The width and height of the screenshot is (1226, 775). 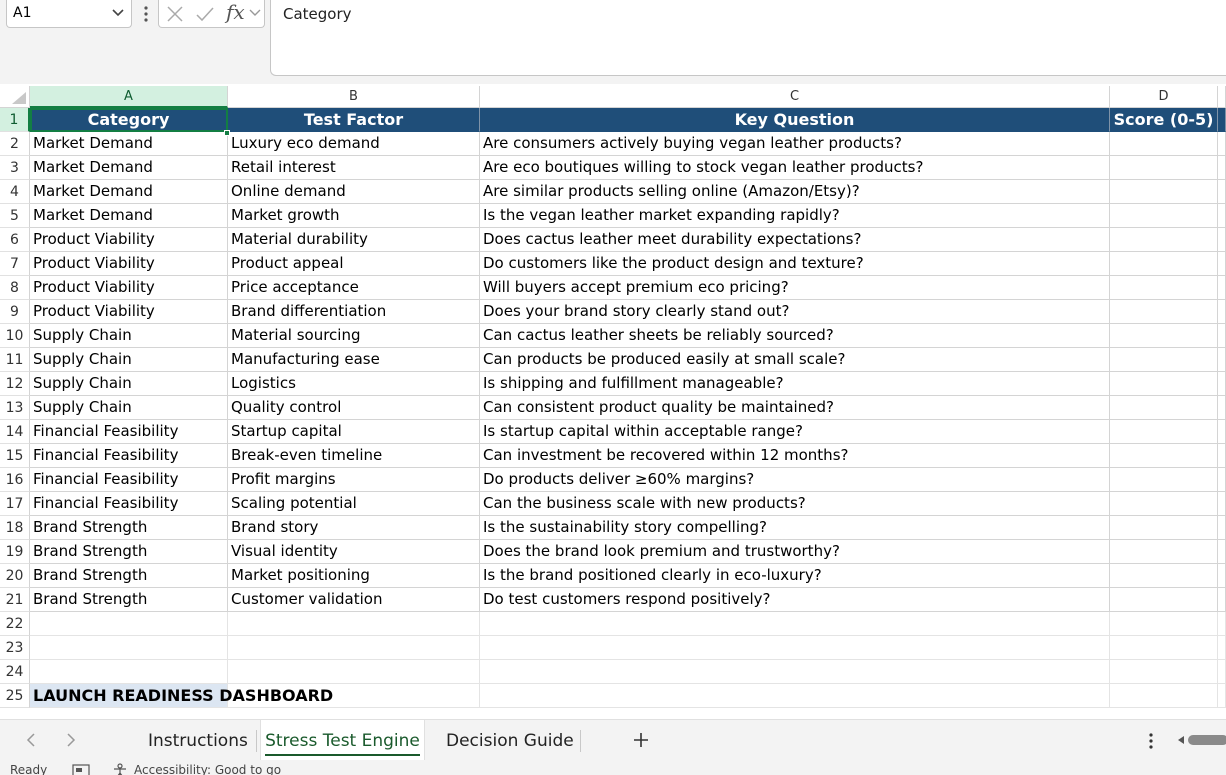 I want to click on next-sheet-icon, so click(x=71, y=740).